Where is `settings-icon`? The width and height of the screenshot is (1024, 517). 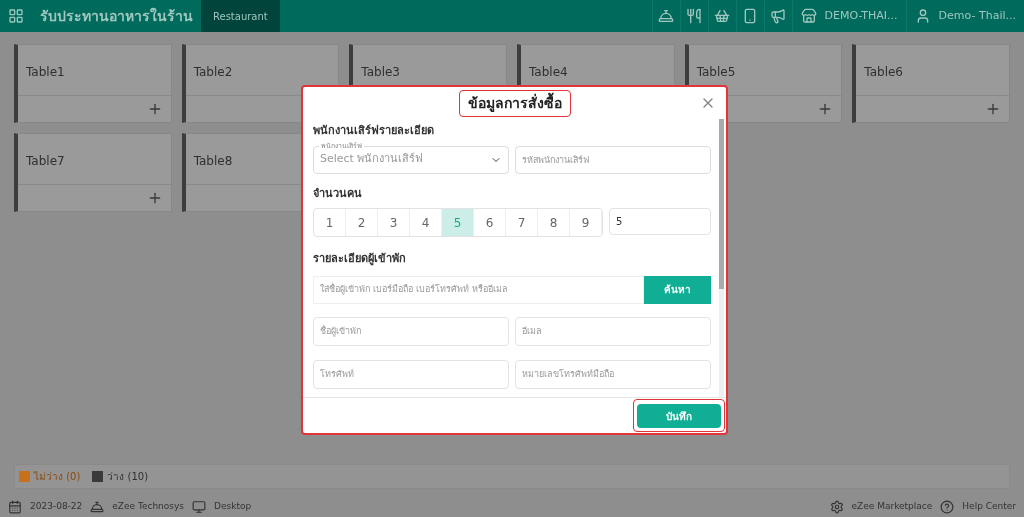
settings-icon is located at coordinates (836, 507).